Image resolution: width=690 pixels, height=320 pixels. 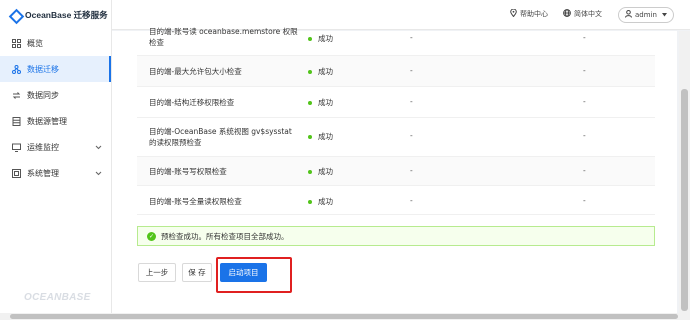 I want to click on caret-down-icon, so click(x=664, y=15).